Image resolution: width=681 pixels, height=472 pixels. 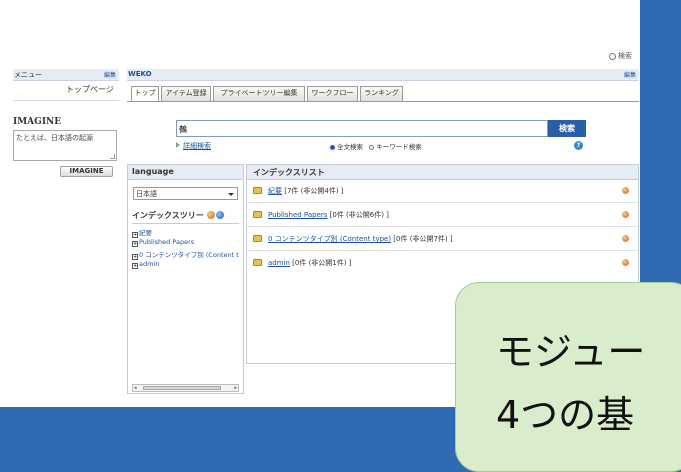 What do you see at coordinates (86, 171) in the screenshot?
I see `imagine-button: IMAGINE` at bounding box center [86, 171].